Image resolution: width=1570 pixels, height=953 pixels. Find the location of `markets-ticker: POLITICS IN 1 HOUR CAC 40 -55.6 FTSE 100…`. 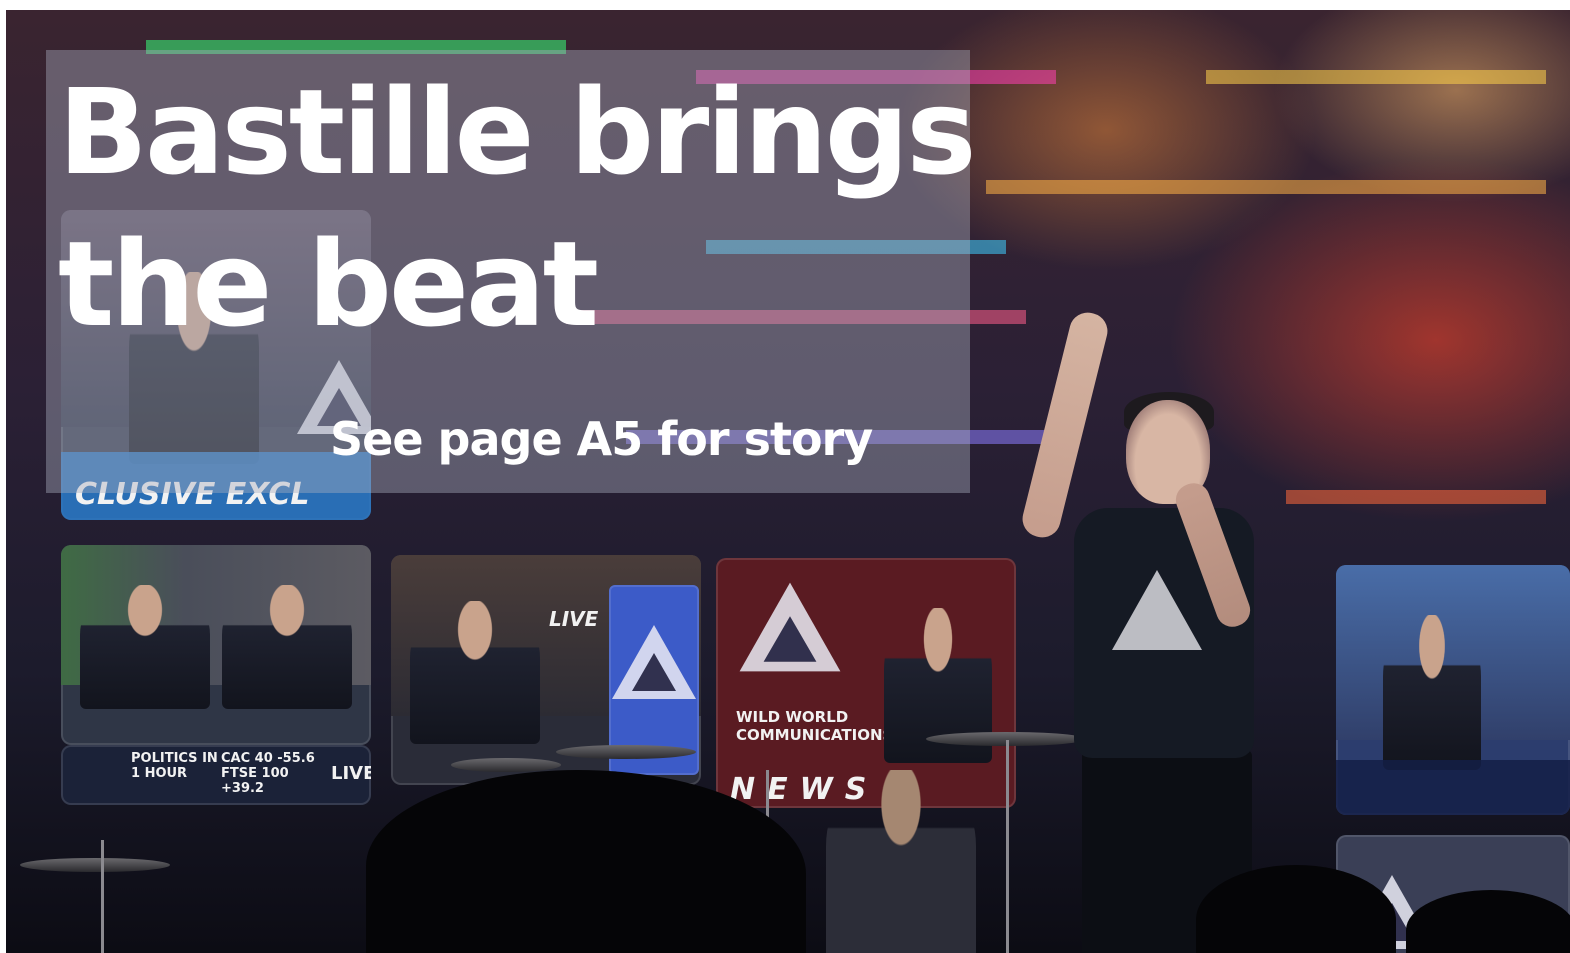

markets-ticker: POLITICS IN 1 HOUR CAC 40 -55.6 FTSE 100… is located at coordinates (216, 775).